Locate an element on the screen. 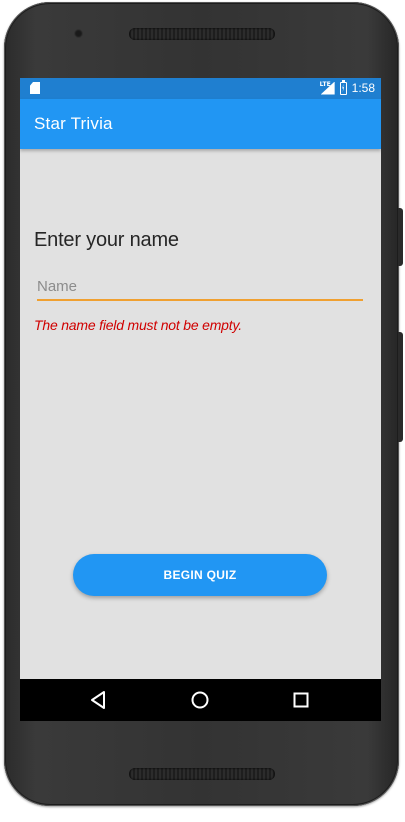 This screenshot has width=405, height=822. status-clock: 1:58 is located at coordinates (363, 88).